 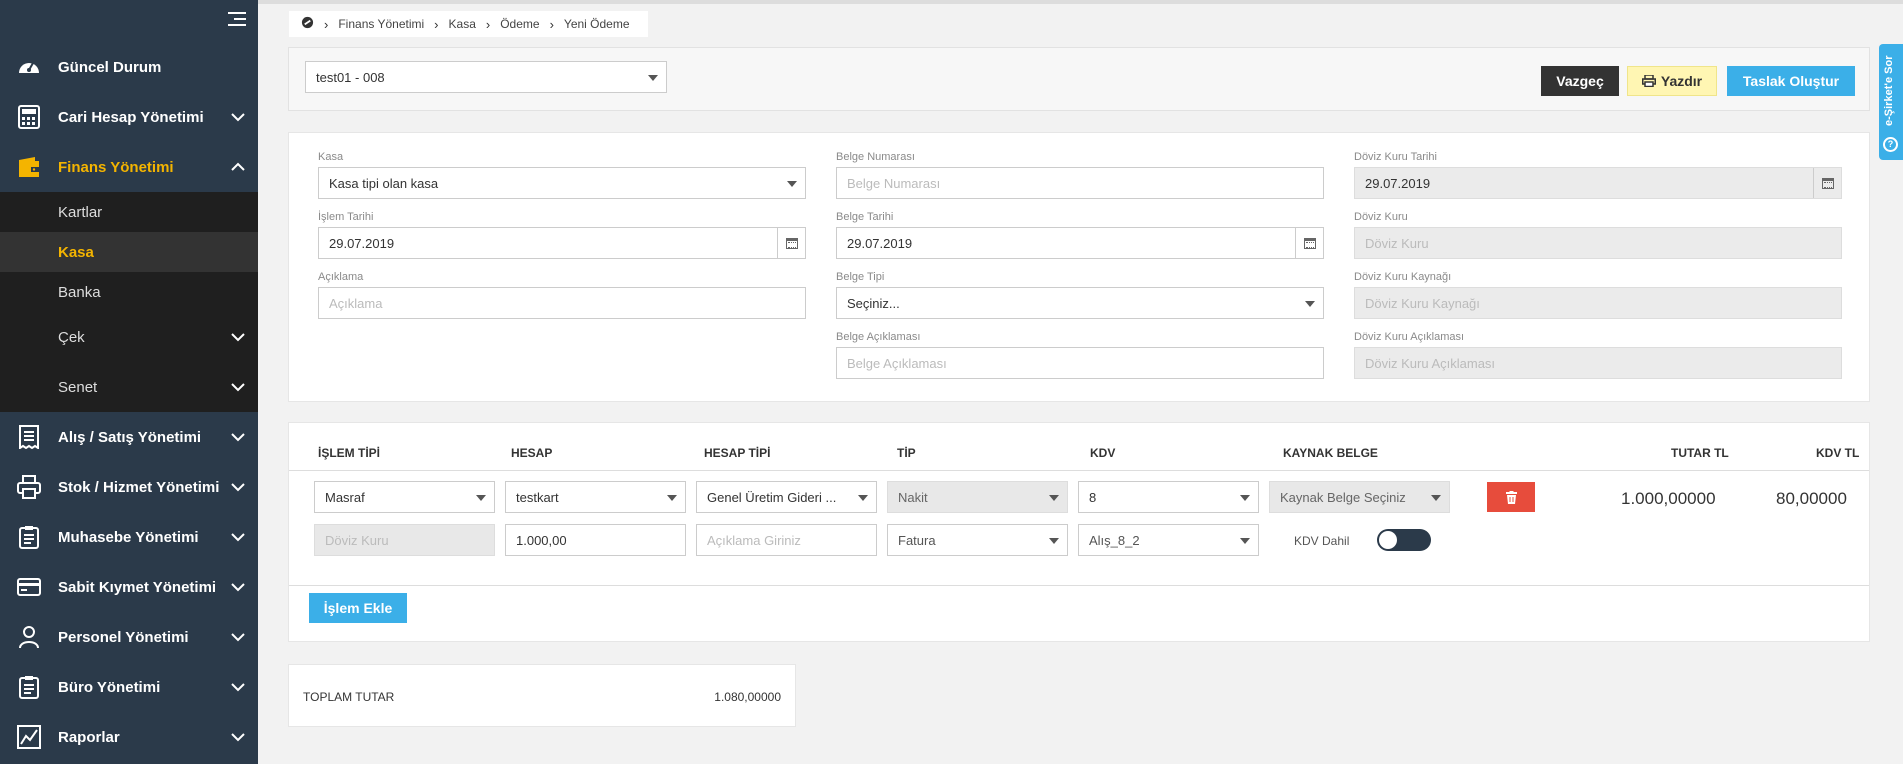 I want to click on column-header: İŞLEM TİPİ, so click(x=349, y=453).